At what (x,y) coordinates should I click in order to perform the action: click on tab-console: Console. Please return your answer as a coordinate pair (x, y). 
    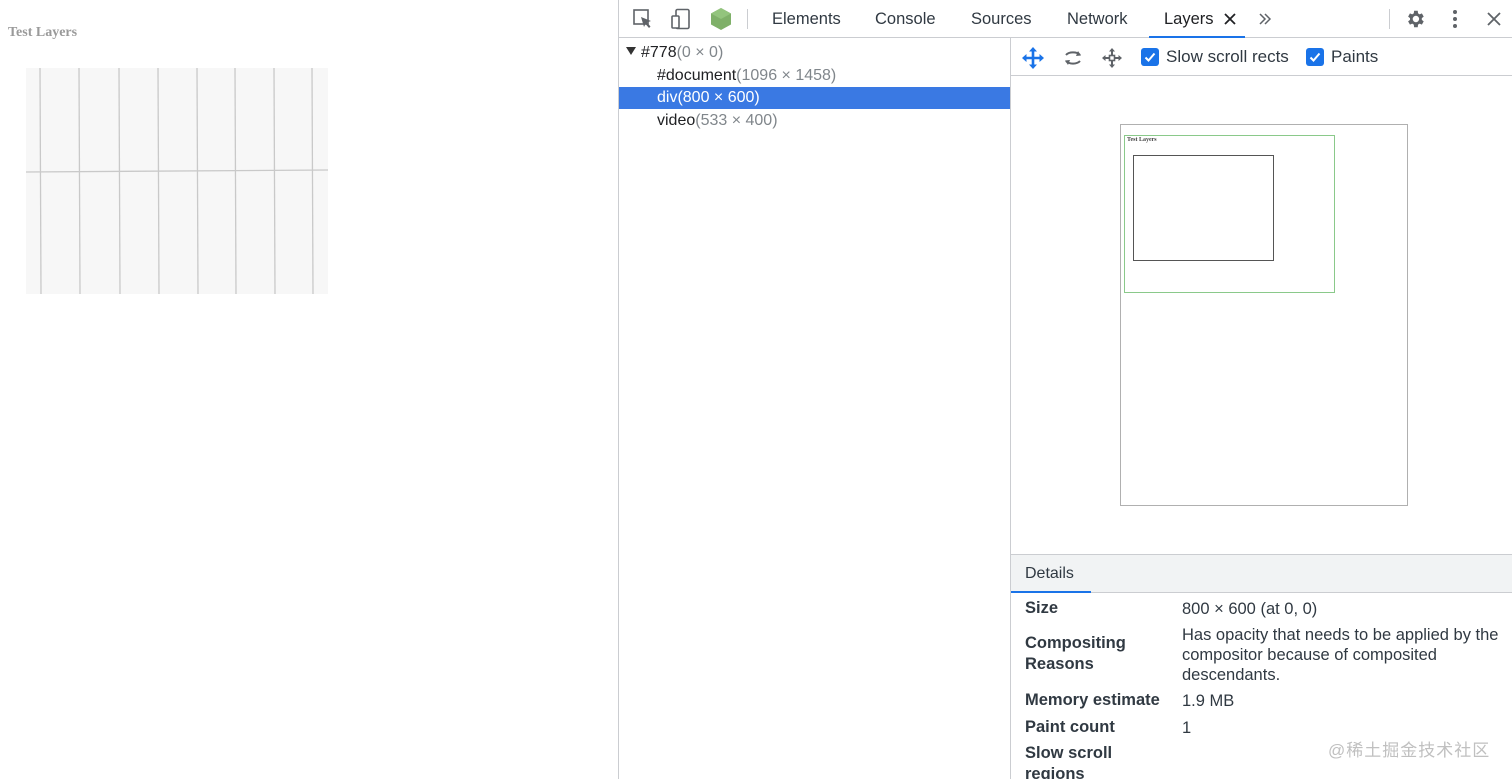
    Looking at the image, I should click on (905, 19).